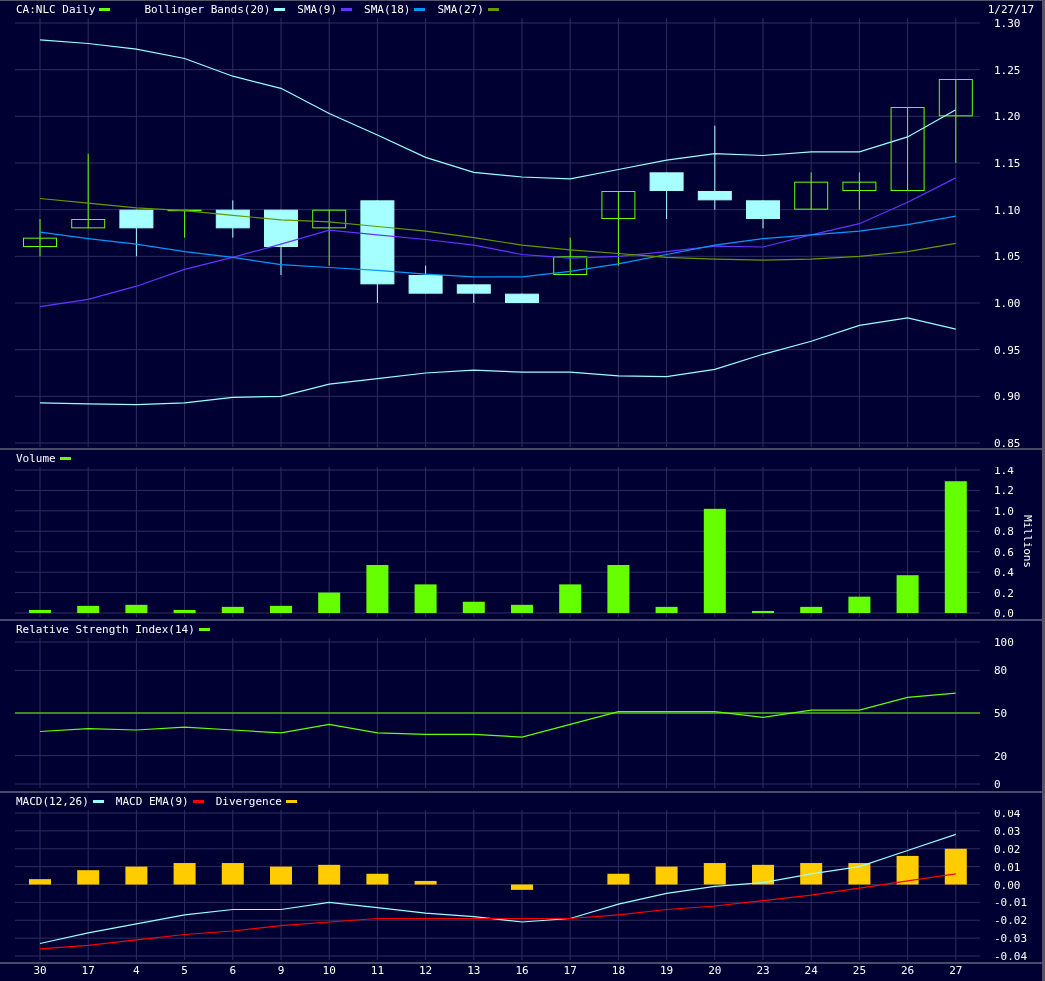  What do you see at coordinates (859, 970) in the screenshot?
I see `axis-label: 25` at bounding box center [859, 970].